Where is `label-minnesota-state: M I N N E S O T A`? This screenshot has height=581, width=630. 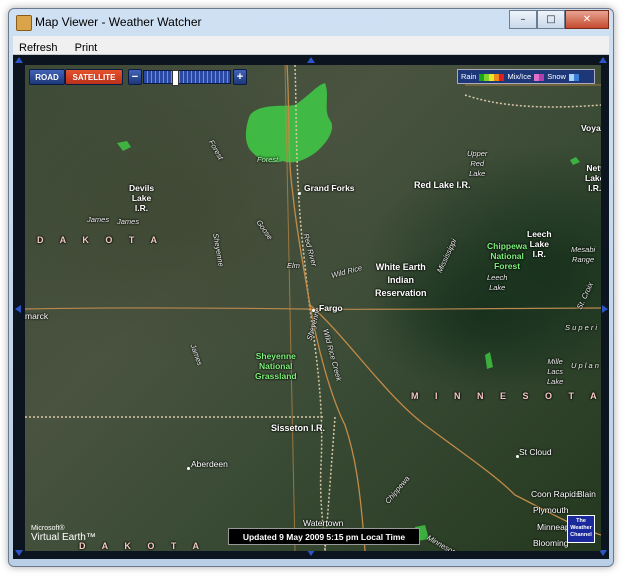 label-minnesota-state: M I N N E S O T A is located at coordinates (506, 396).